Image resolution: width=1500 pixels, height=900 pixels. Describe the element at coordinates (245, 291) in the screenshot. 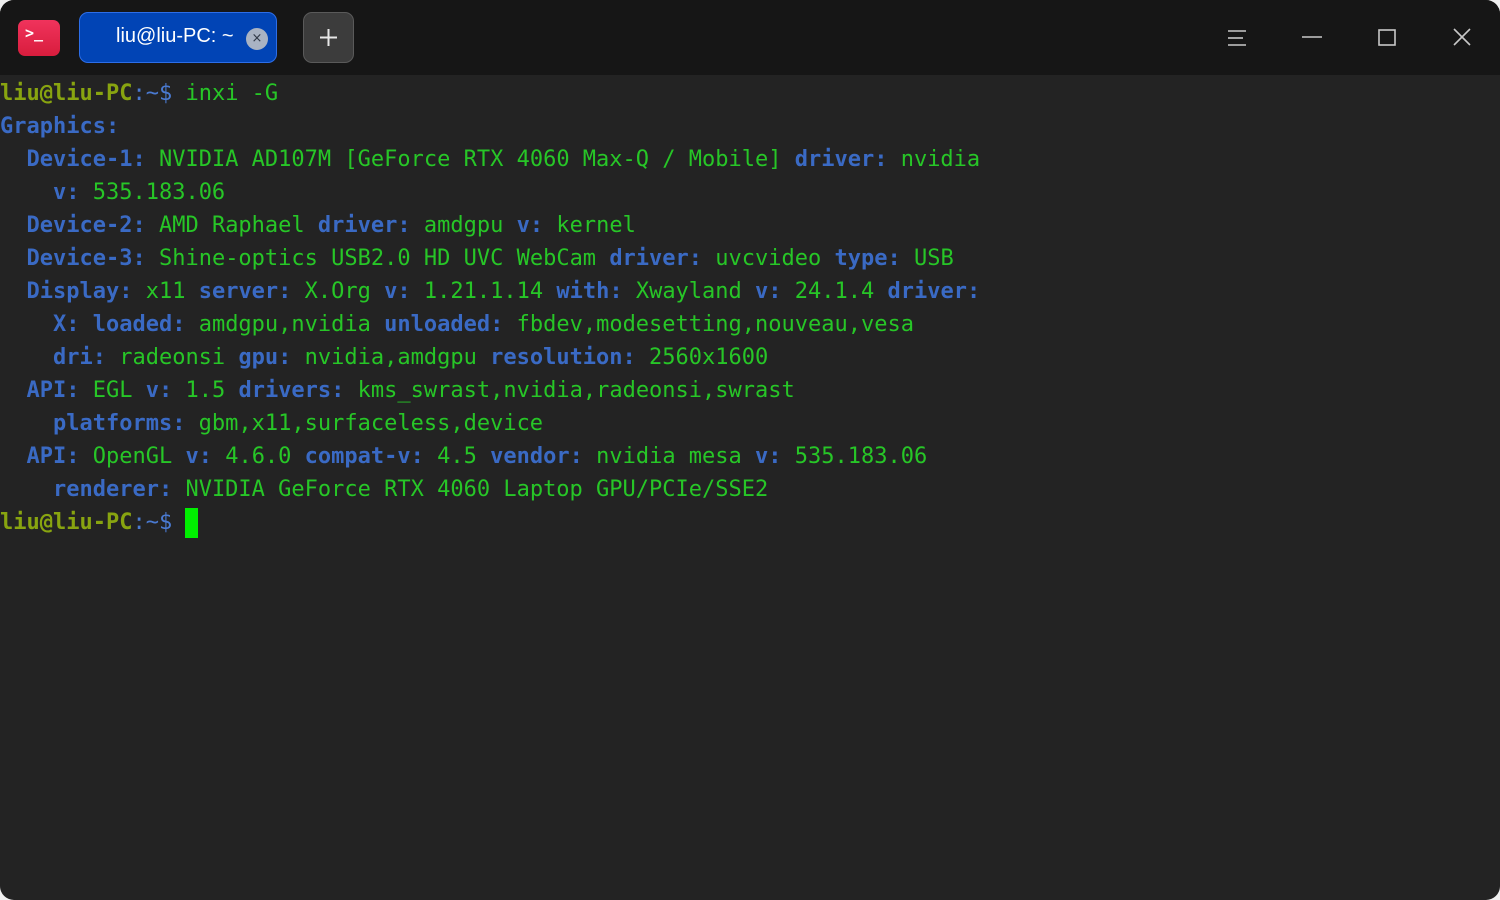

I see `field-key: server:` at that location.